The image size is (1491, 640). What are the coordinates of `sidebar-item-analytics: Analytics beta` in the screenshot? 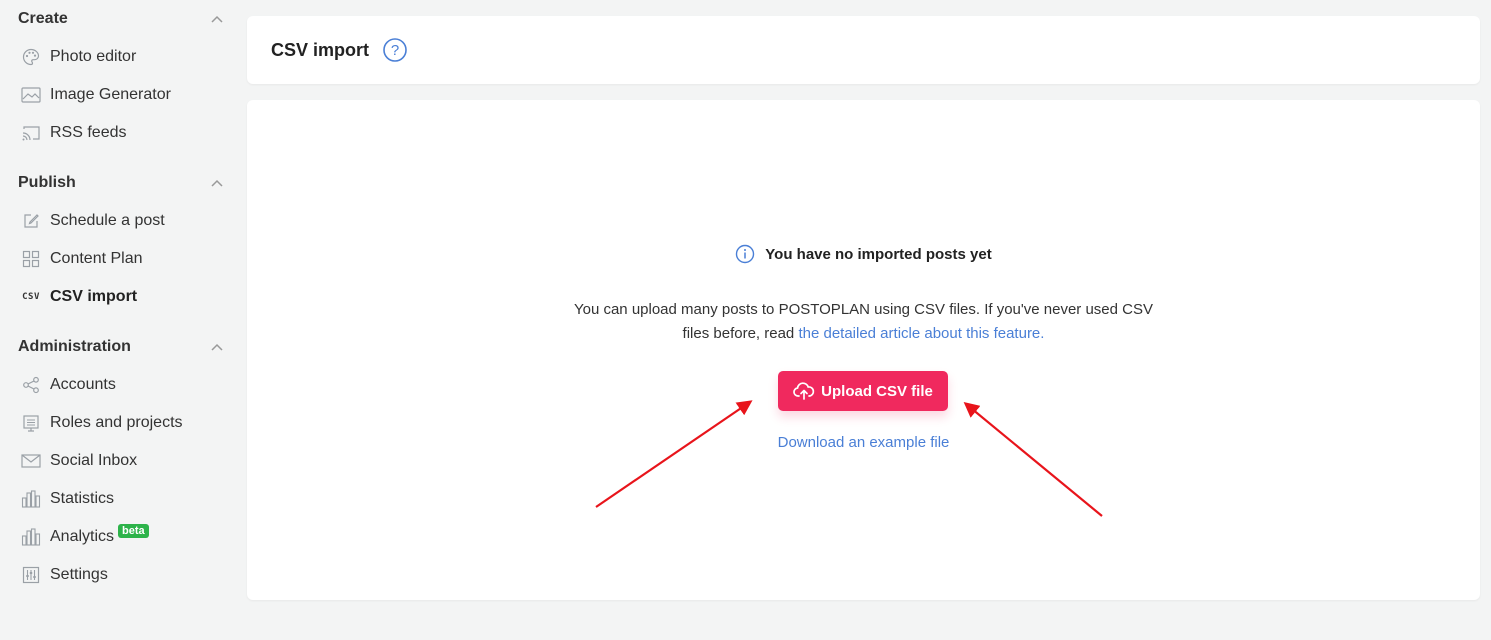 It's located at (118, 537).